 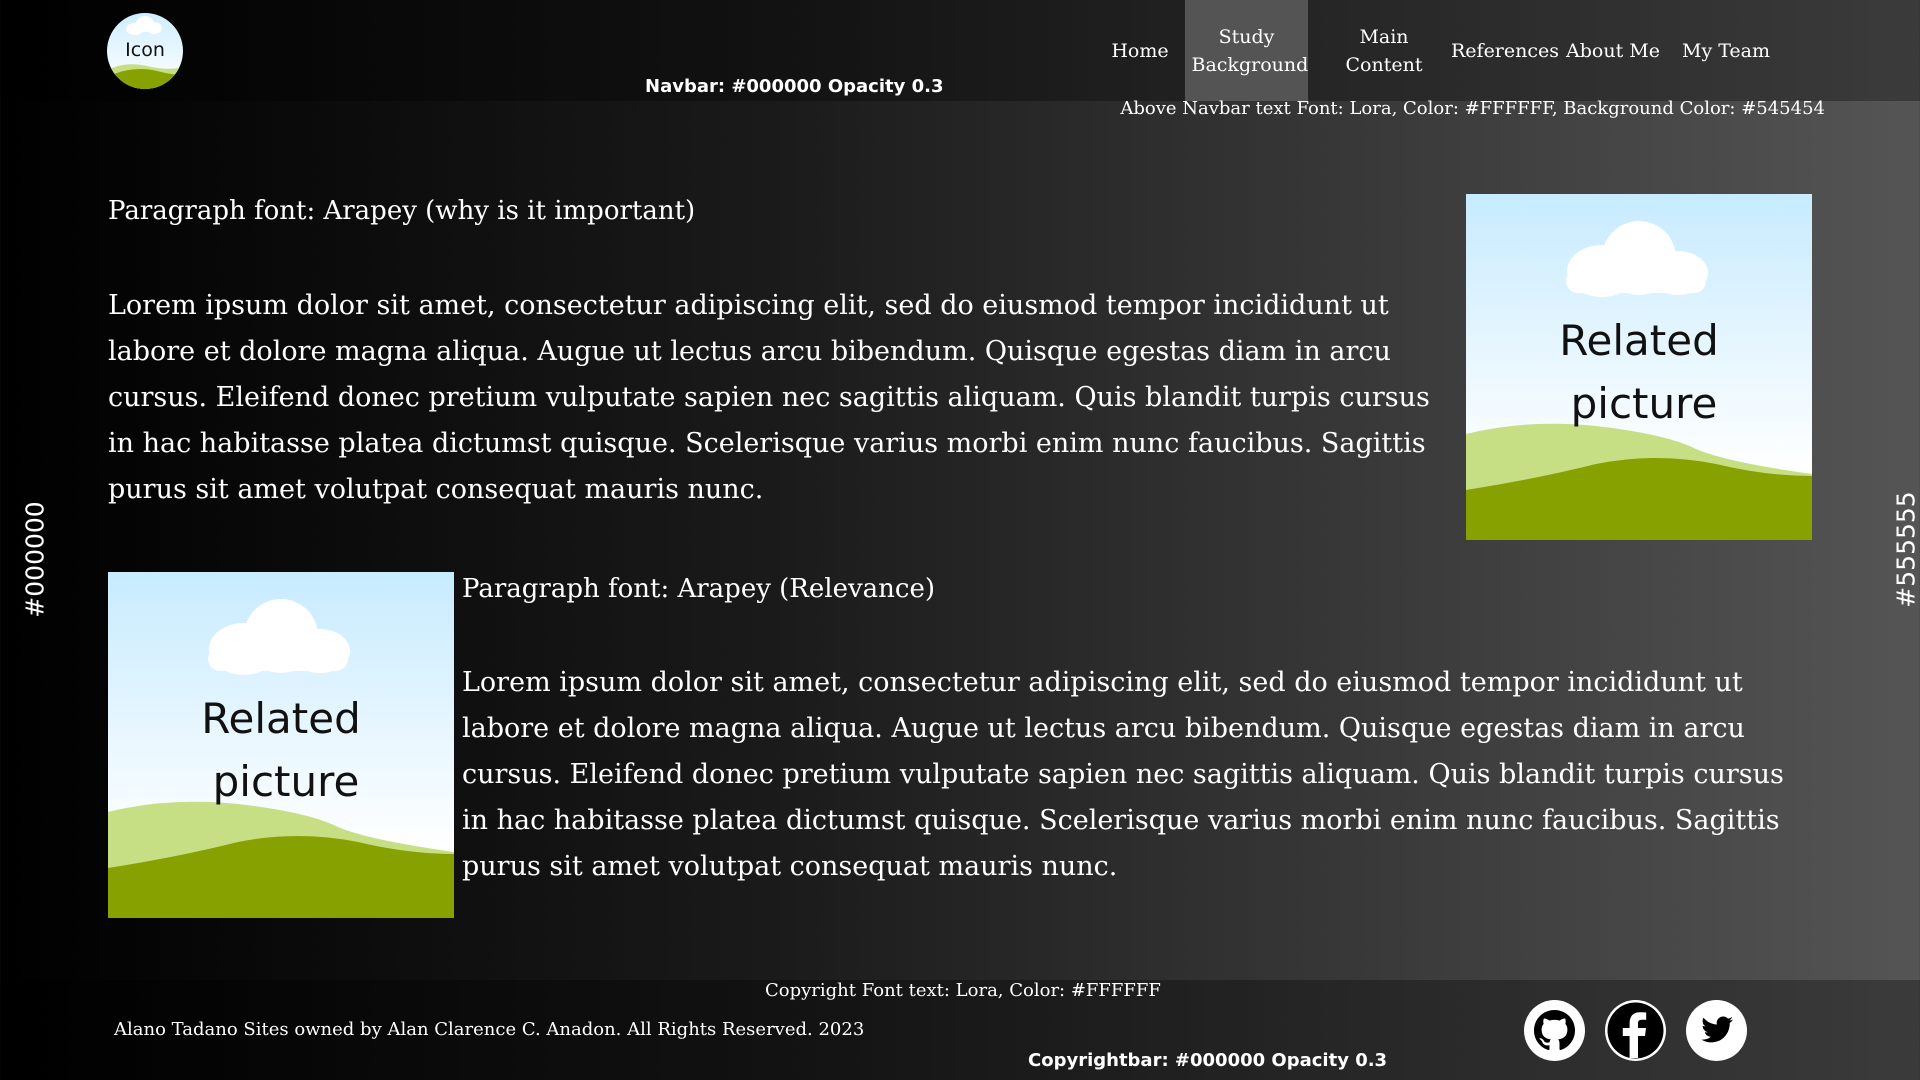 I want to click on nav-my-team-label: My Team, so click(x=1725, y=50).